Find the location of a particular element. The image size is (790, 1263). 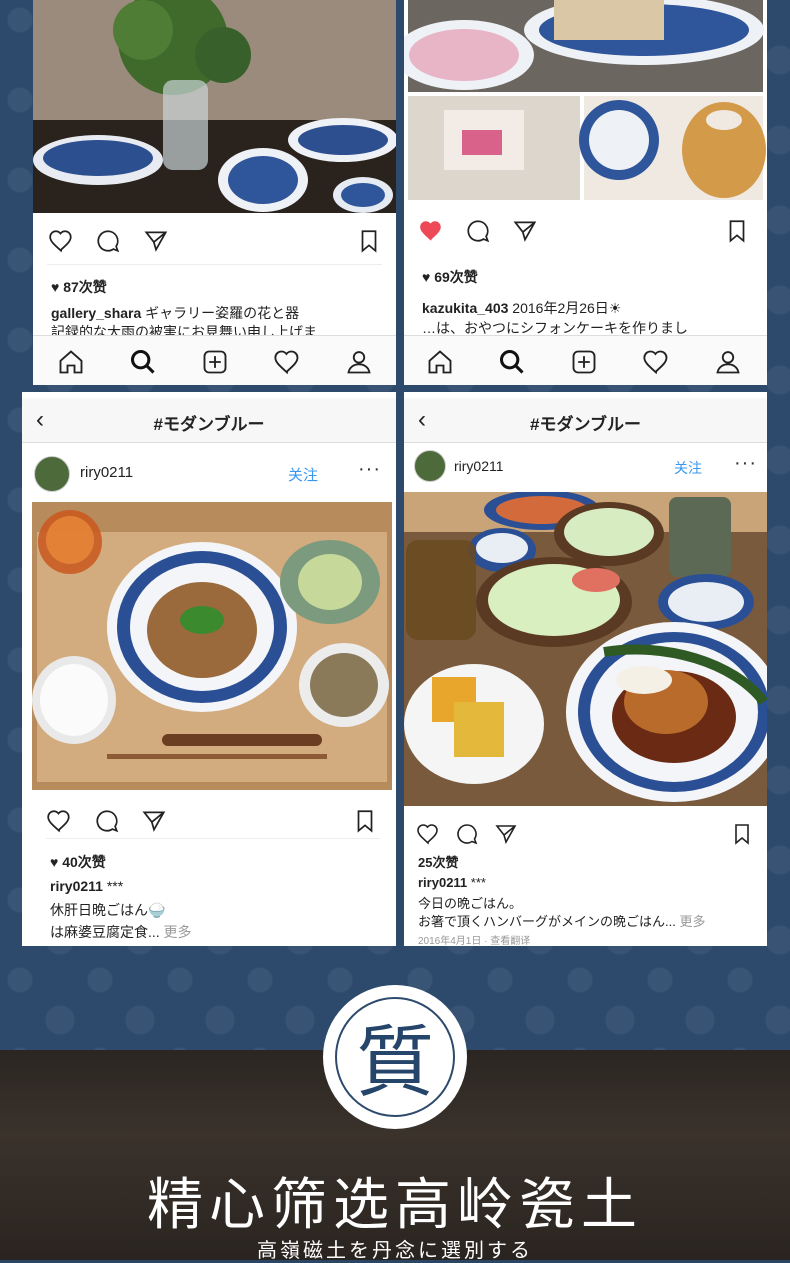

caption-username: gallery_shara is located at coordinates (96, 313).